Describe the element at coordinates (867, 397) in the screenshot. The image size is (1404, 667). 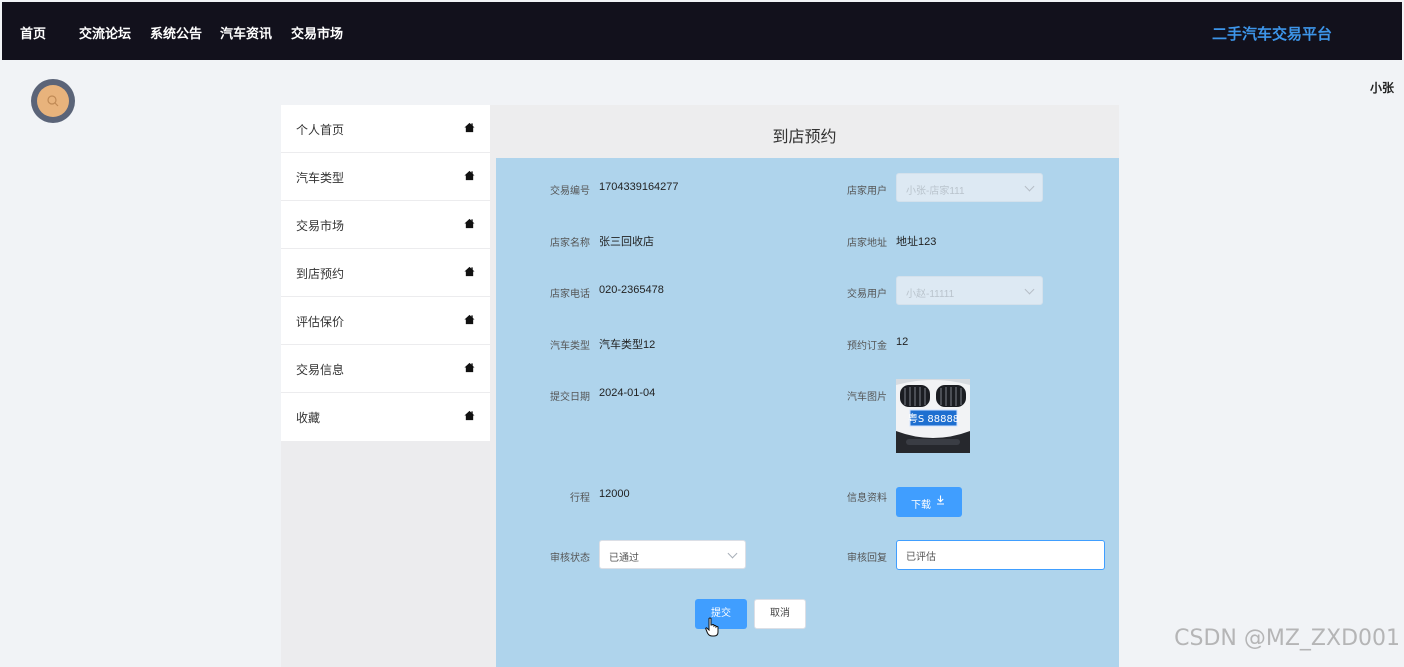
I see `car-image-label: 汽车图片` at that location.